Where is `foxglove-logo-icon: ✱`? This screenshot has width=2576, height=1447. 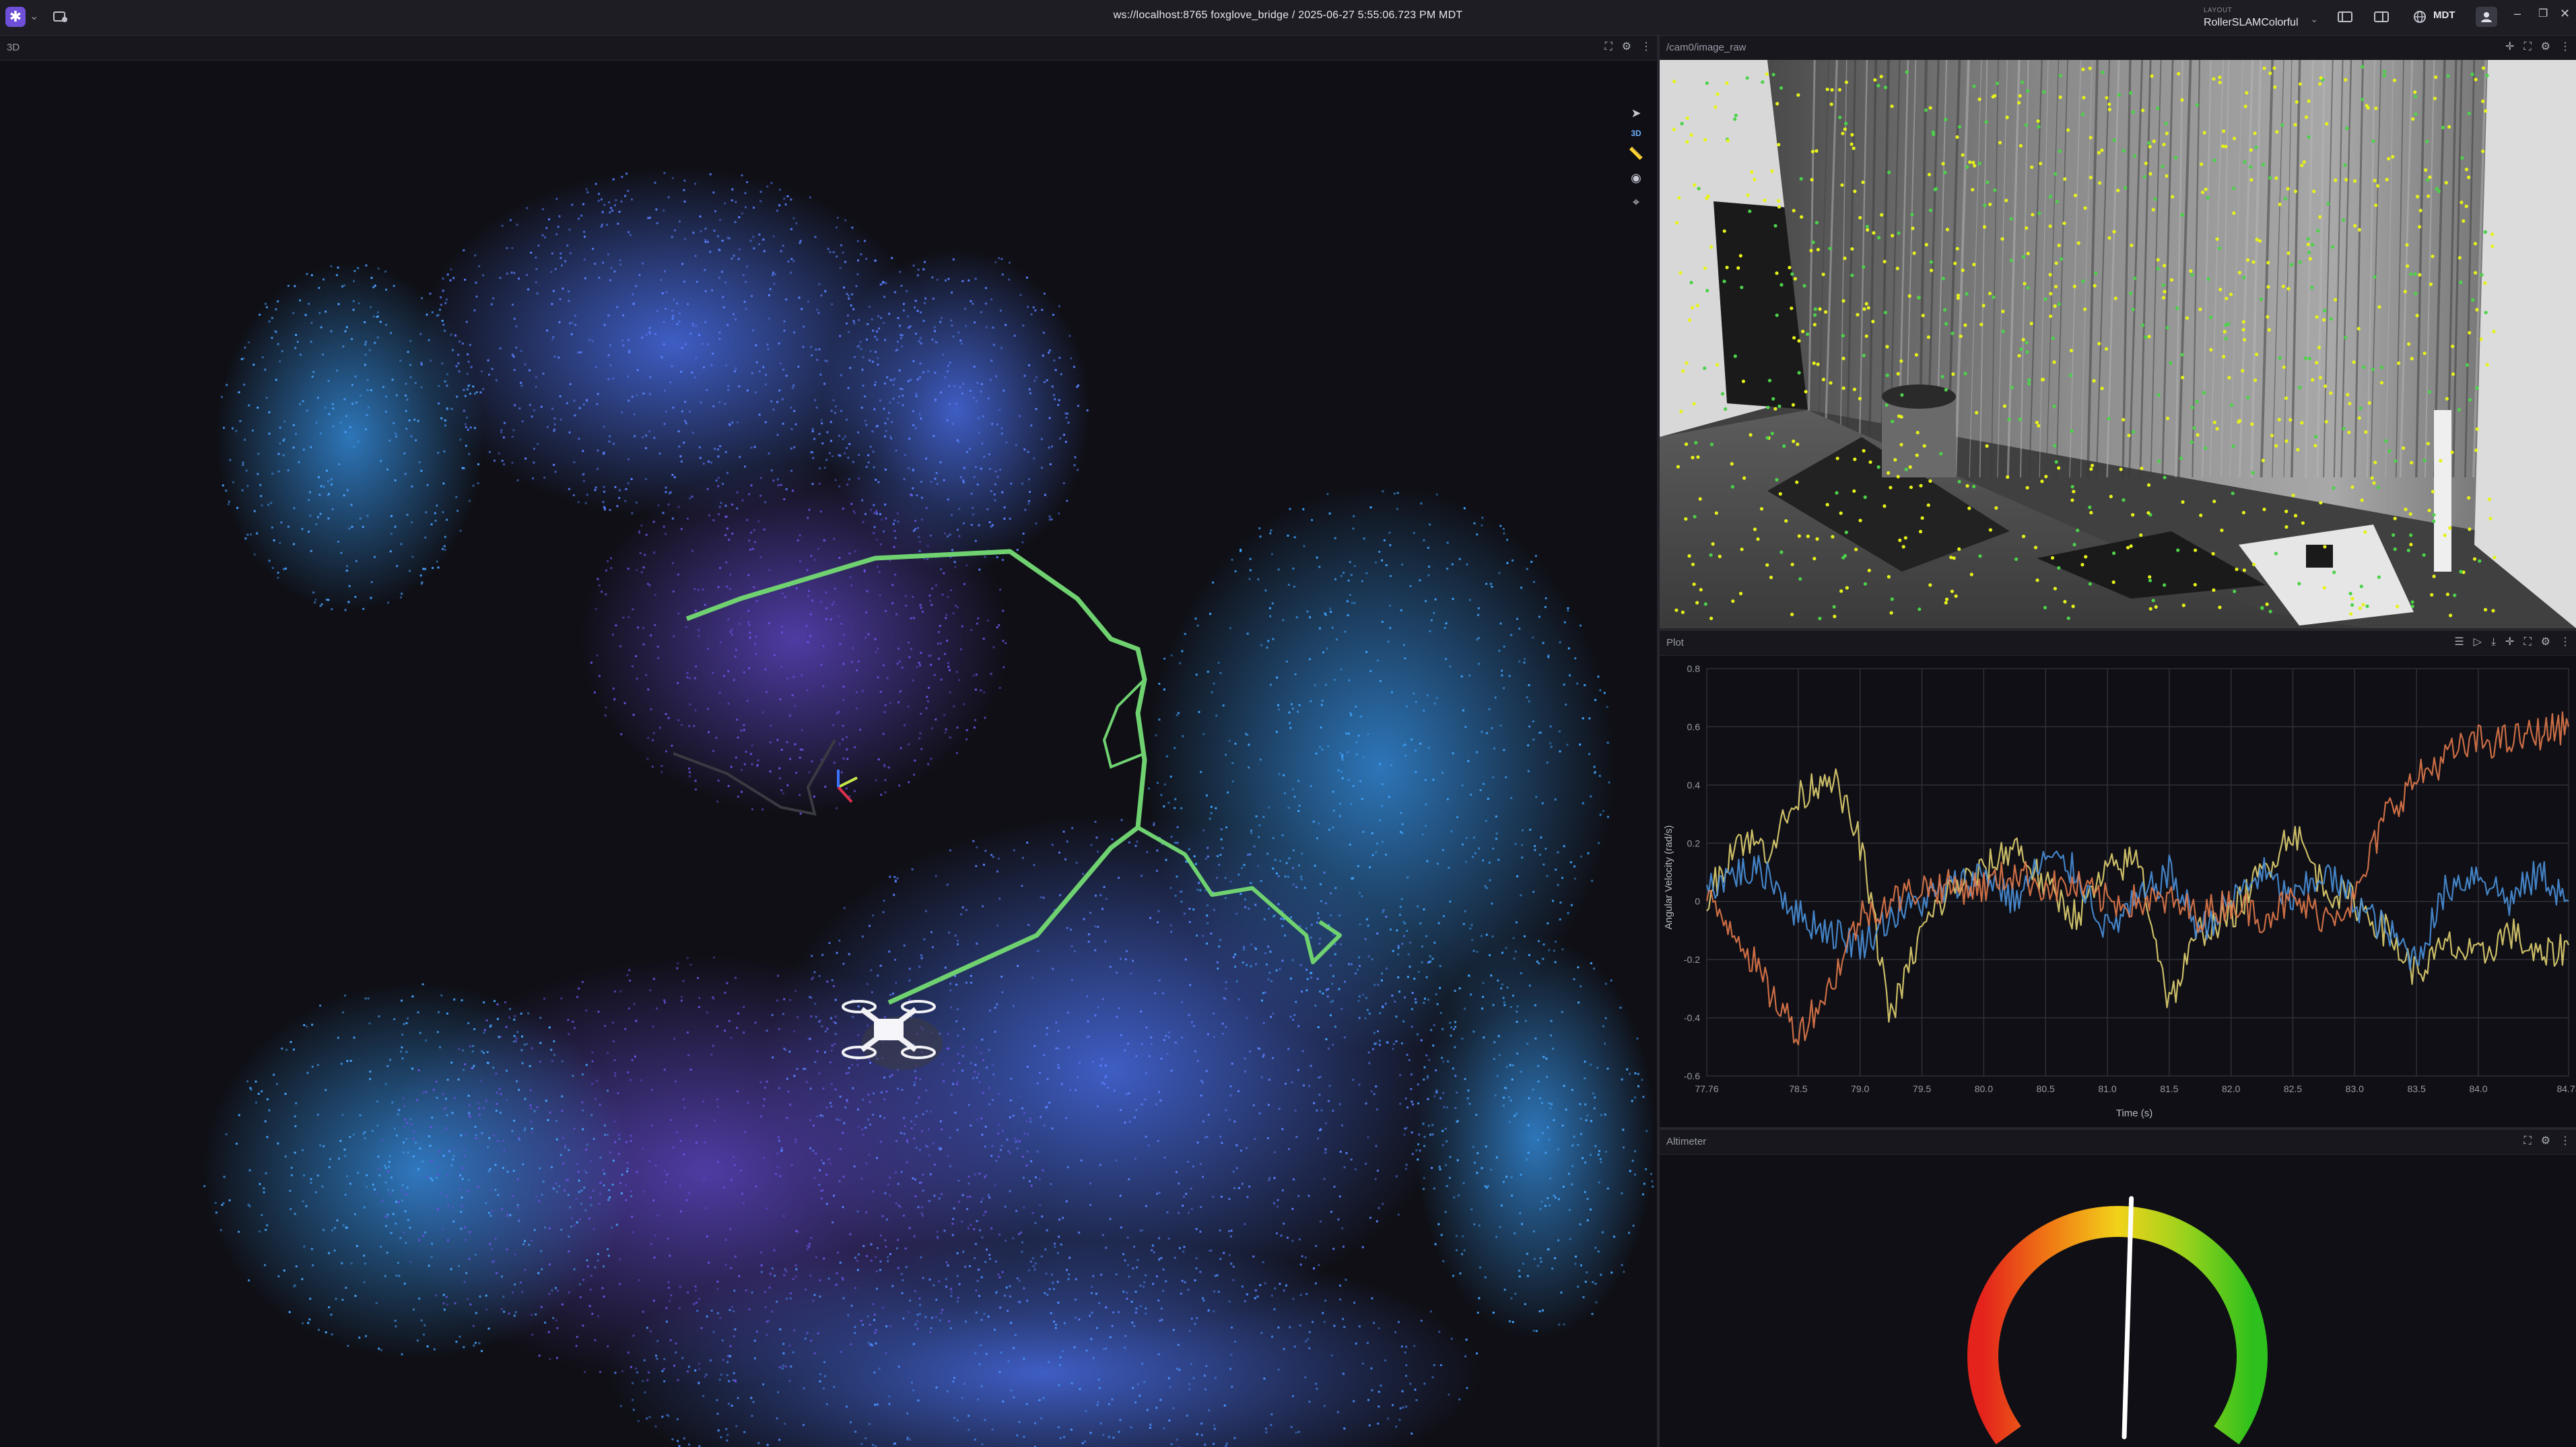
foxglove-logo-icon: ✱ is located at coordinates (16, 17).